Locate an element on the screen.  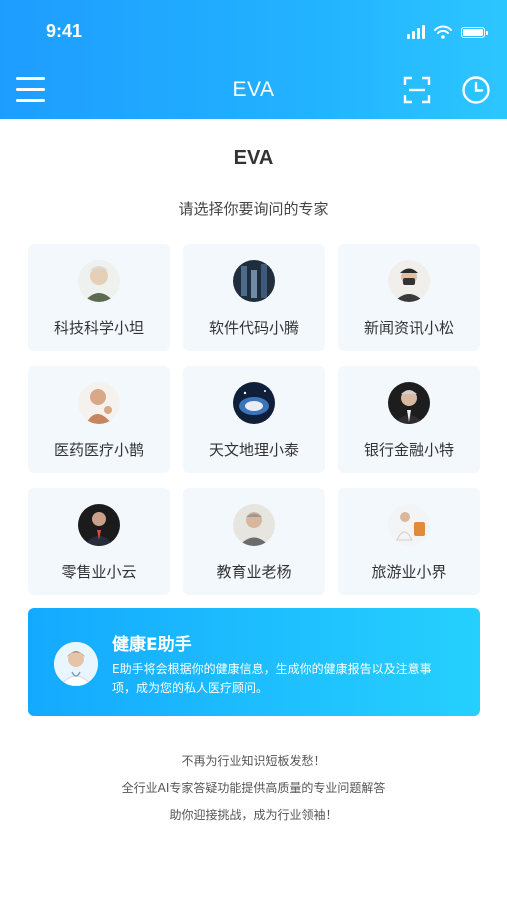
expert-card-tech: 科技科学小坦 is located at coordinates (99, 297).